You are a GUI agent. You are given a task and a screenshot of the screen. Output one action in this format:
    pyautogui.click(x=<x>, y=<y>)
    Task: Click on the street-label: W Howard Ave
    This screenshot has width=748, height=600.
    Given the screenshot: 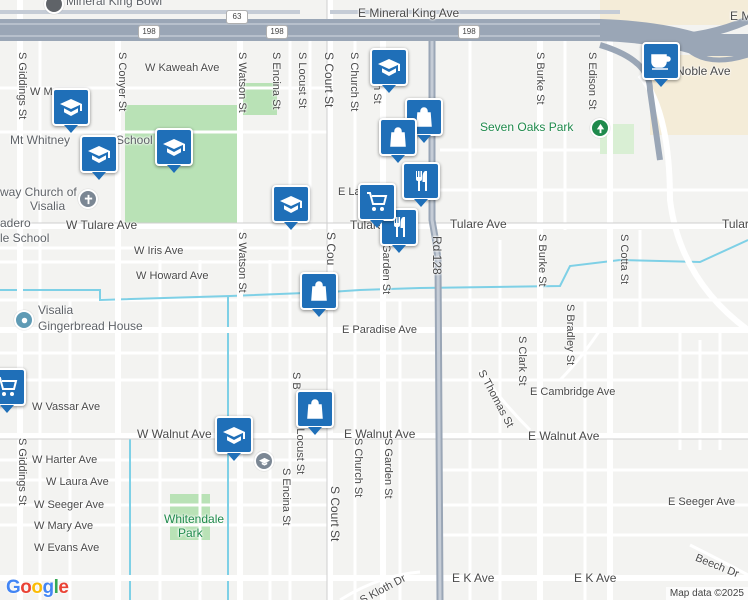 What is the action you would take?
    pyautogui.click(x=172, y=276)
    